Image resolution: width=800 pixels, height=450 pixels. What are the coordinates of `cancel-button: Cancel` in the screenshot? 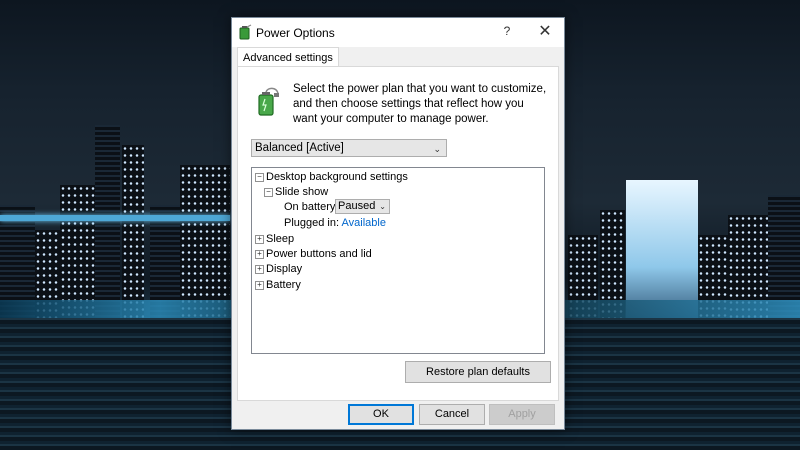 It's located at (452, 414).